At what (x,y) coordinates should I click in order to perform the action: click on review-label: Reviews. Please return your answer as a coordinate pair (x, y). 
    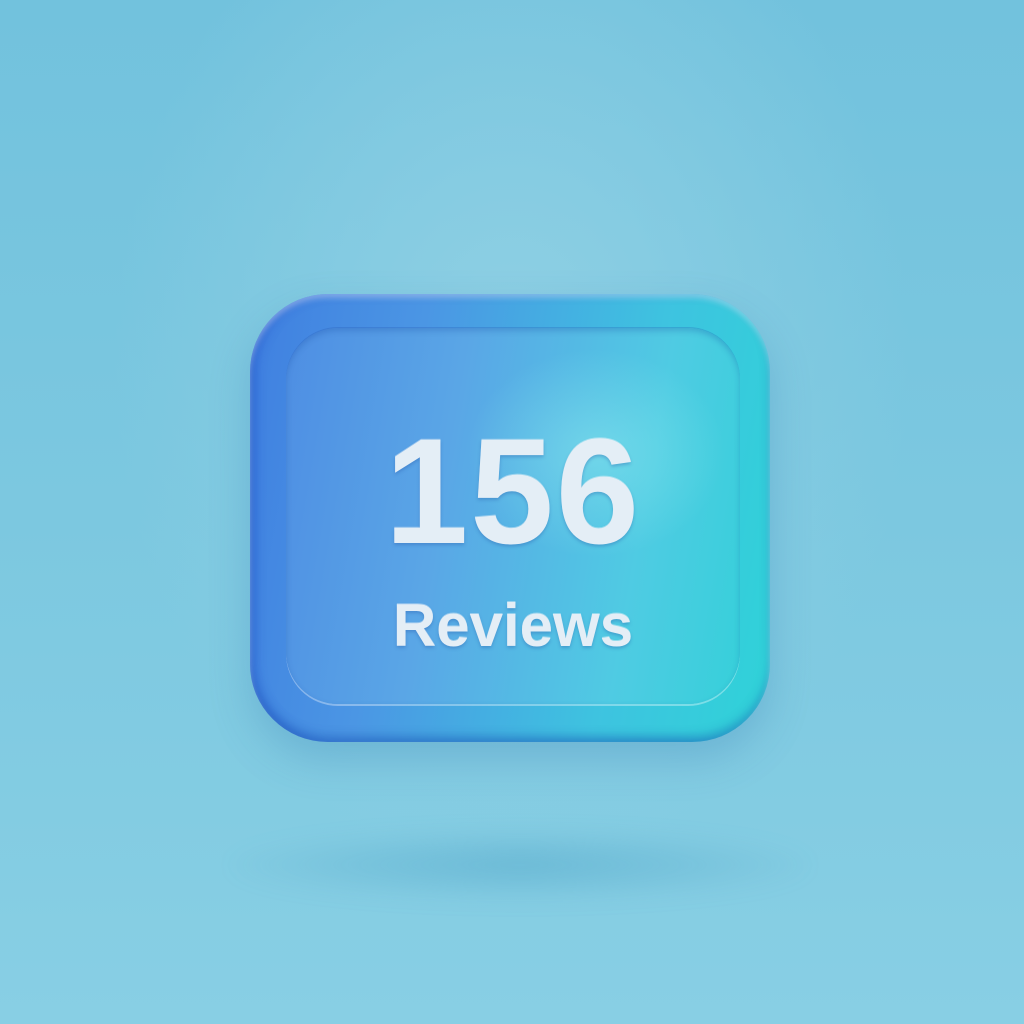
    Looking at the image, I should click on (513, 625).